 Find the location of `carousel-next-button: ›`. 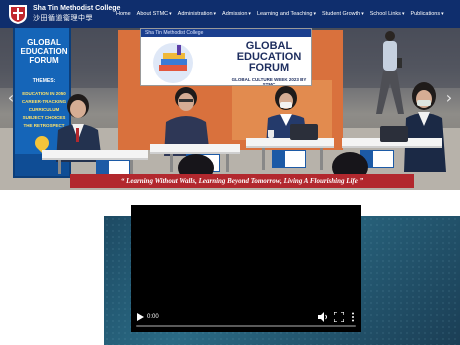

carousel-next-button: › is located at coordinates (449, 98).